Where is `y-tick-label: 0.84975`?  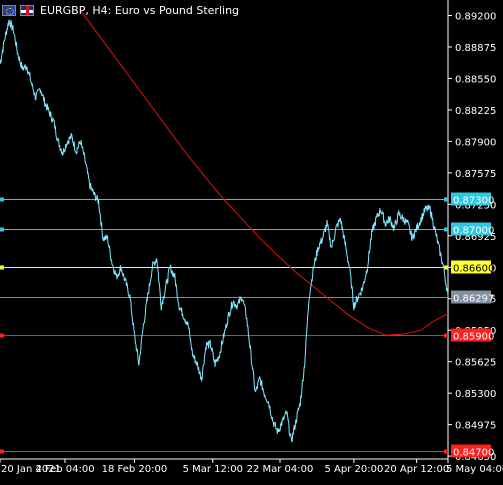 y-tick-label: 0.84975 is located at coordinates (475, 426).